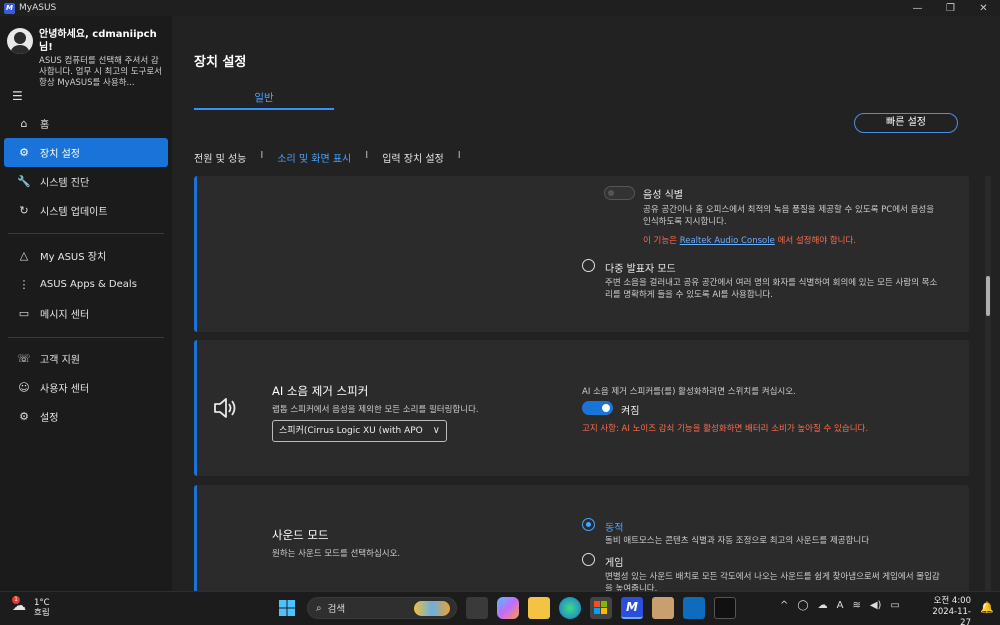 This screenshot has width=1000, height=625. I want to click on cloud-icon: ☁ 1, so click(19, 605).